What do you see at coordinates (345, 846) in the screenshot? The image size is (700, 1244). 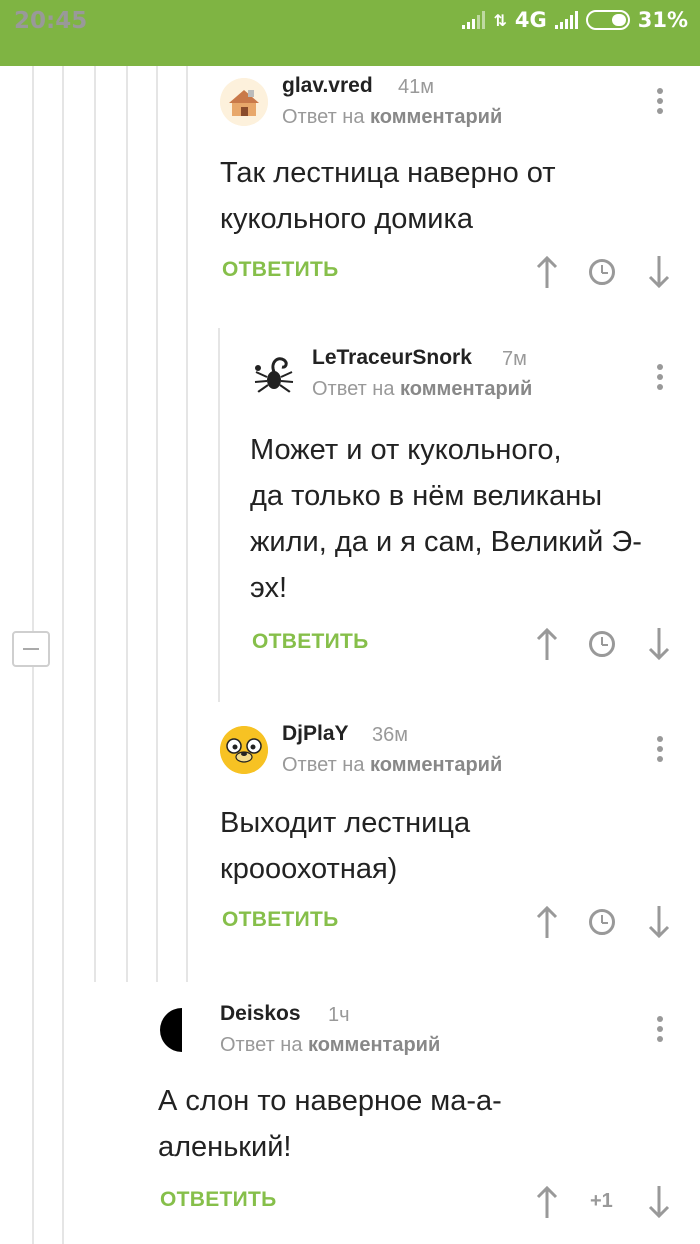 I see `comment-text: Выходит лестница крооохотная)` at bounding box center [345, 846].